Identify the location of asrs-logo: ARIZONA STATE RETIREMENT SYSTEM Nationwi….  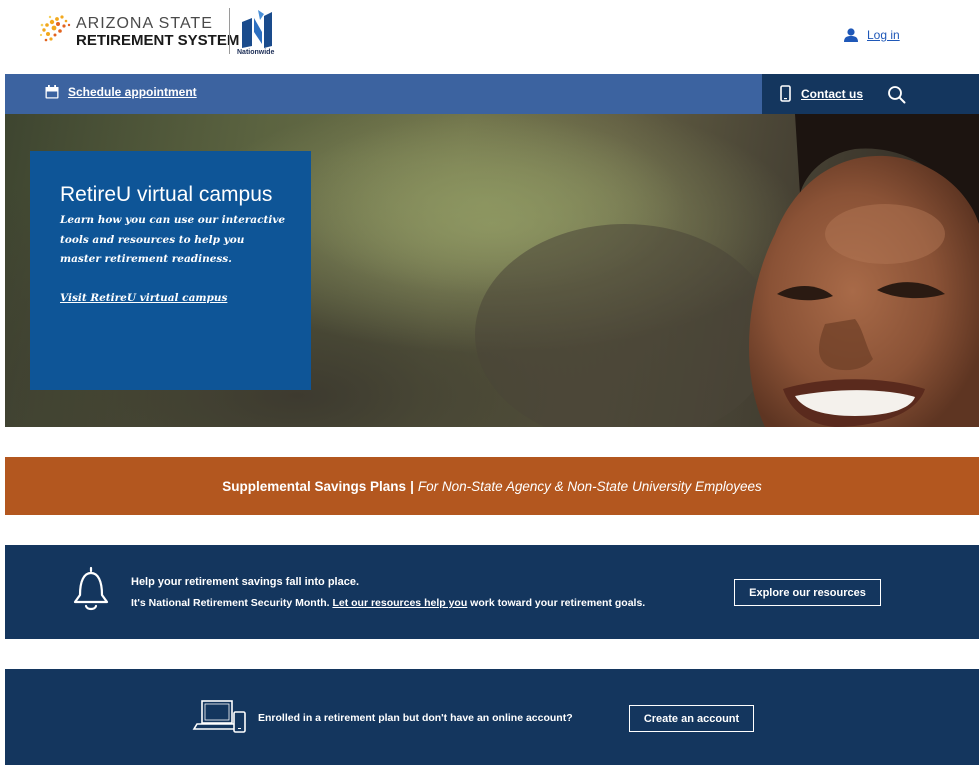
(163, 33).